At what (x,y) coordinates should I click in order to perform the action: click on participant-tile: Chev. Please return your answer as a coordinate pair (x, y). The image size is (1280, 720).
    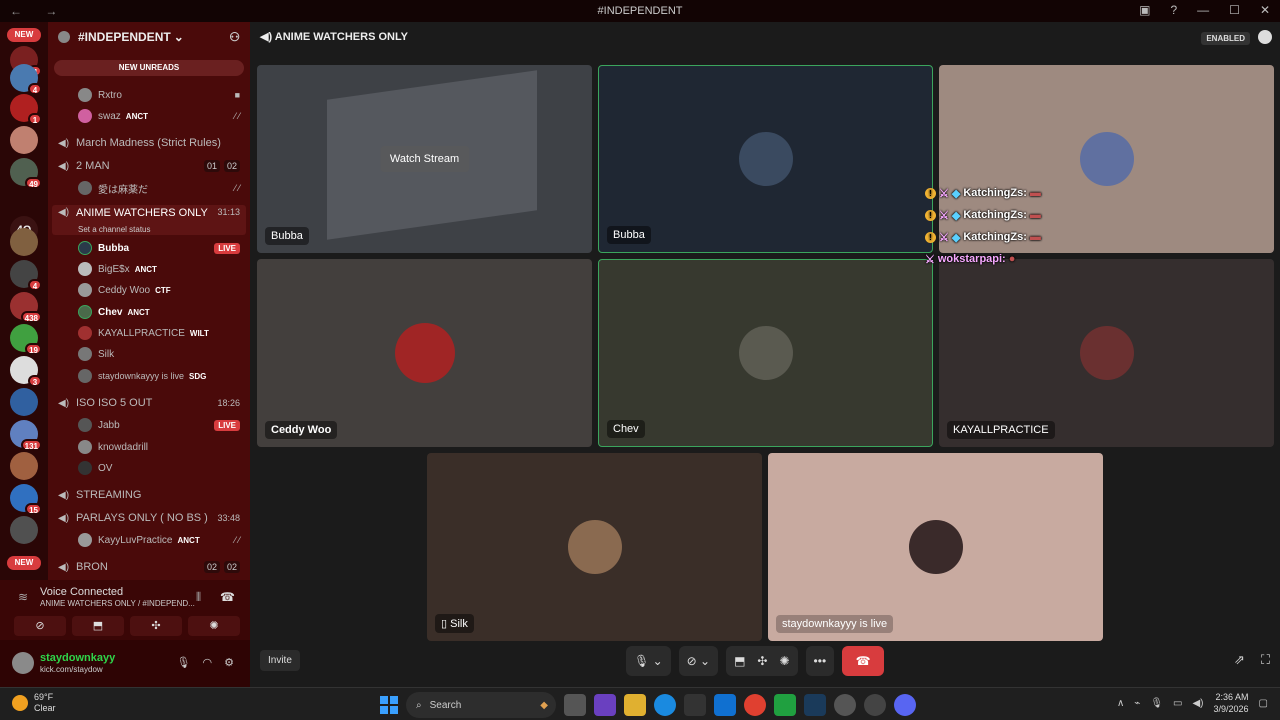
    Looking at the image, I should click on (765, 353).